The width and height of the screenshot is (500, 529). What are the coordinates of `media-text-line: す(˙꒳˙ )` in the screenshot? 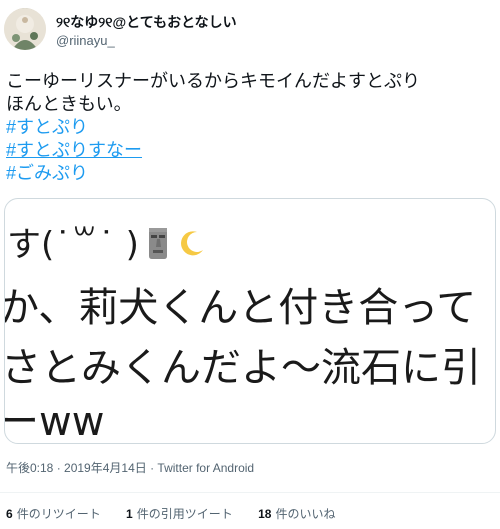 It's located at (107, 241).